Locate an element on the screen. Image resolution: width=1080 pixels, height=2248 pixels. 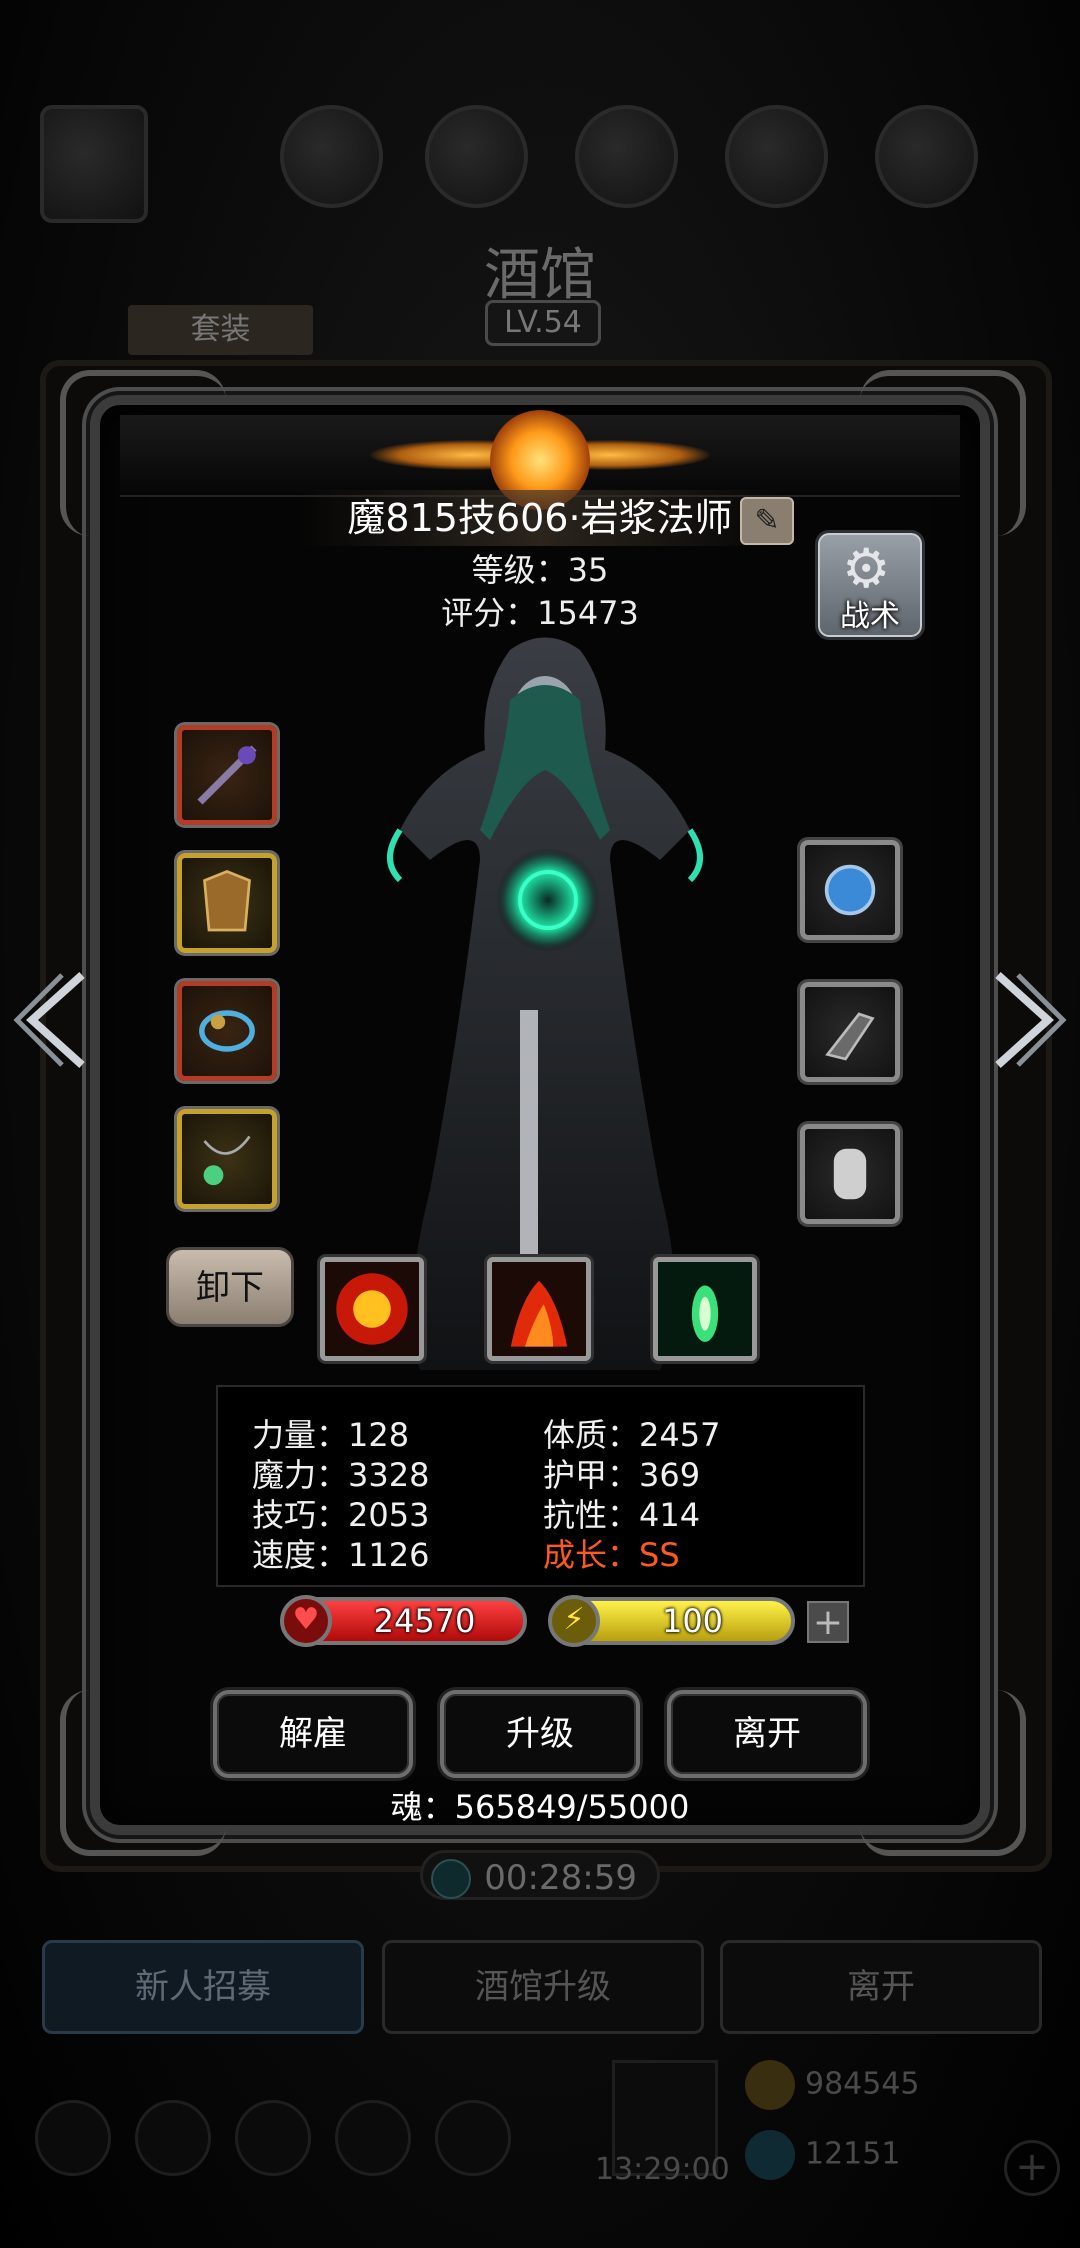
energy-bar: ⚡ 100 is located at coordinates (671, 1621).